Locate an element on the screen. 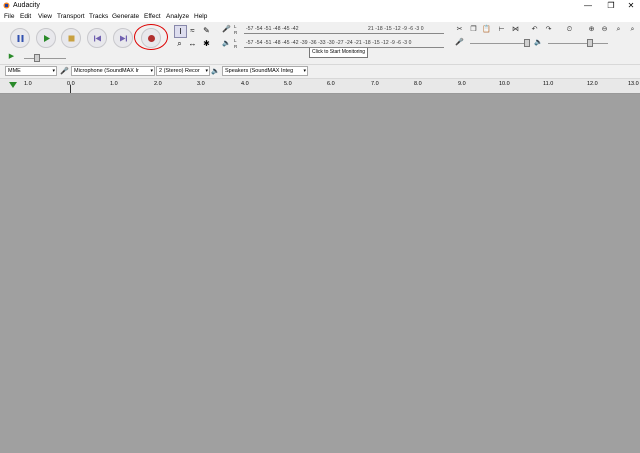 The width and height of the screenshot is (640, 453). ruler-tick: 2.0 is located at coordinates (158, 84).